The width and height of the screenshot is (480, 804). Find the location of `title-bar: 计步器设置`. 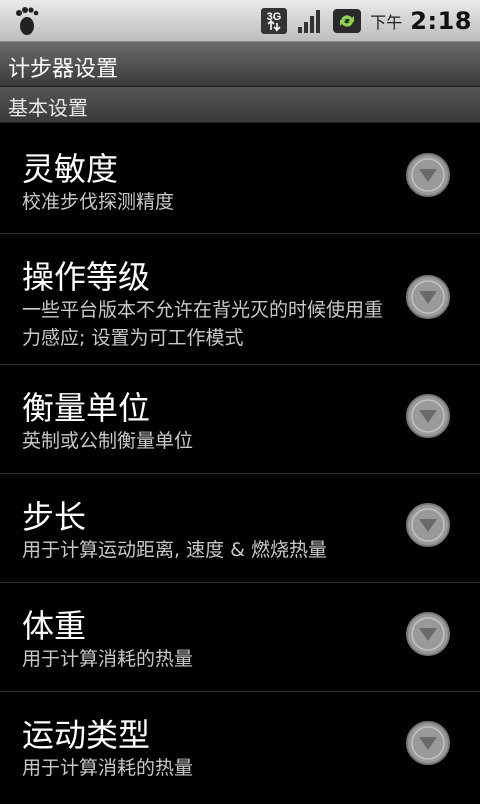

title-bar: 计步器设置 is located at coordinates (240, 64).